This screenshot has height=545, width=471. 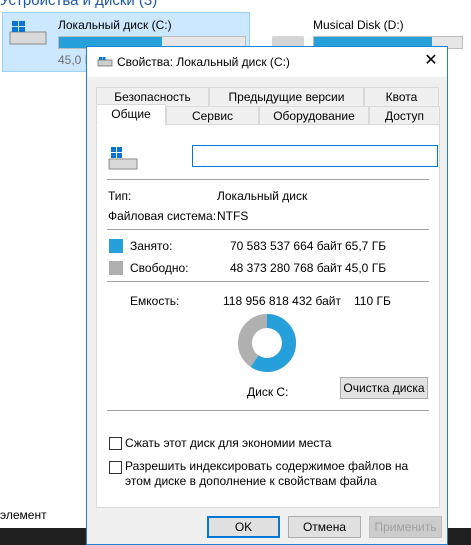 What do you see at coordinates (372, 301) in the screenshot?
I see `capacity-size: 110 ГБ` at bounding box center [372, 301].